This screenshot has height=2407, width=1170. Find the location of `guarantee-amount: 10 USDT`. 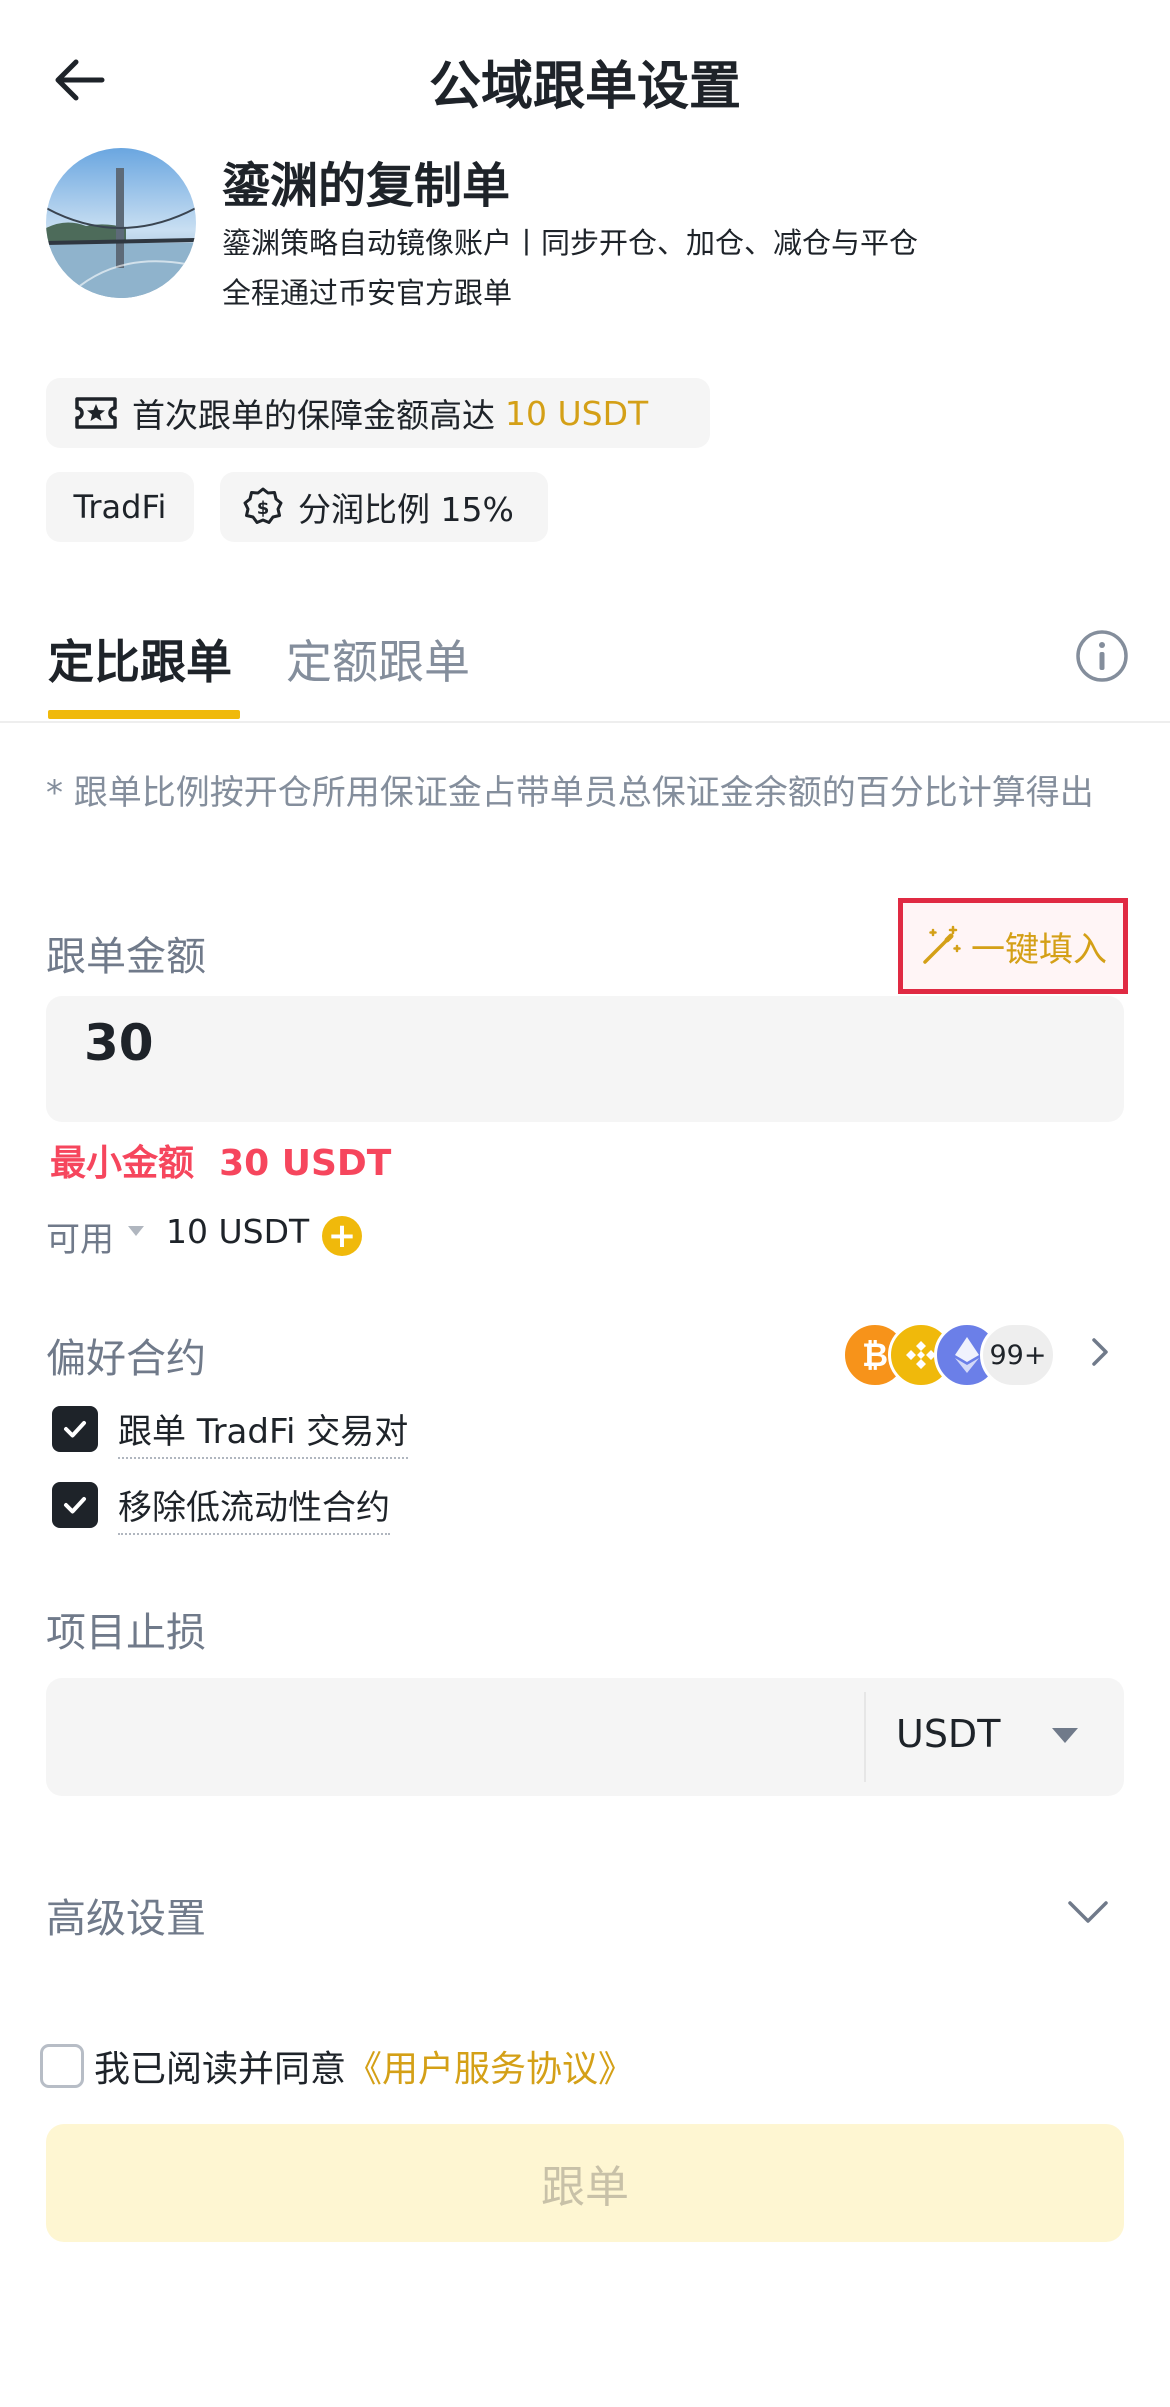

guarantee-amount: 10 USDT is located at coordinates (577, 413).